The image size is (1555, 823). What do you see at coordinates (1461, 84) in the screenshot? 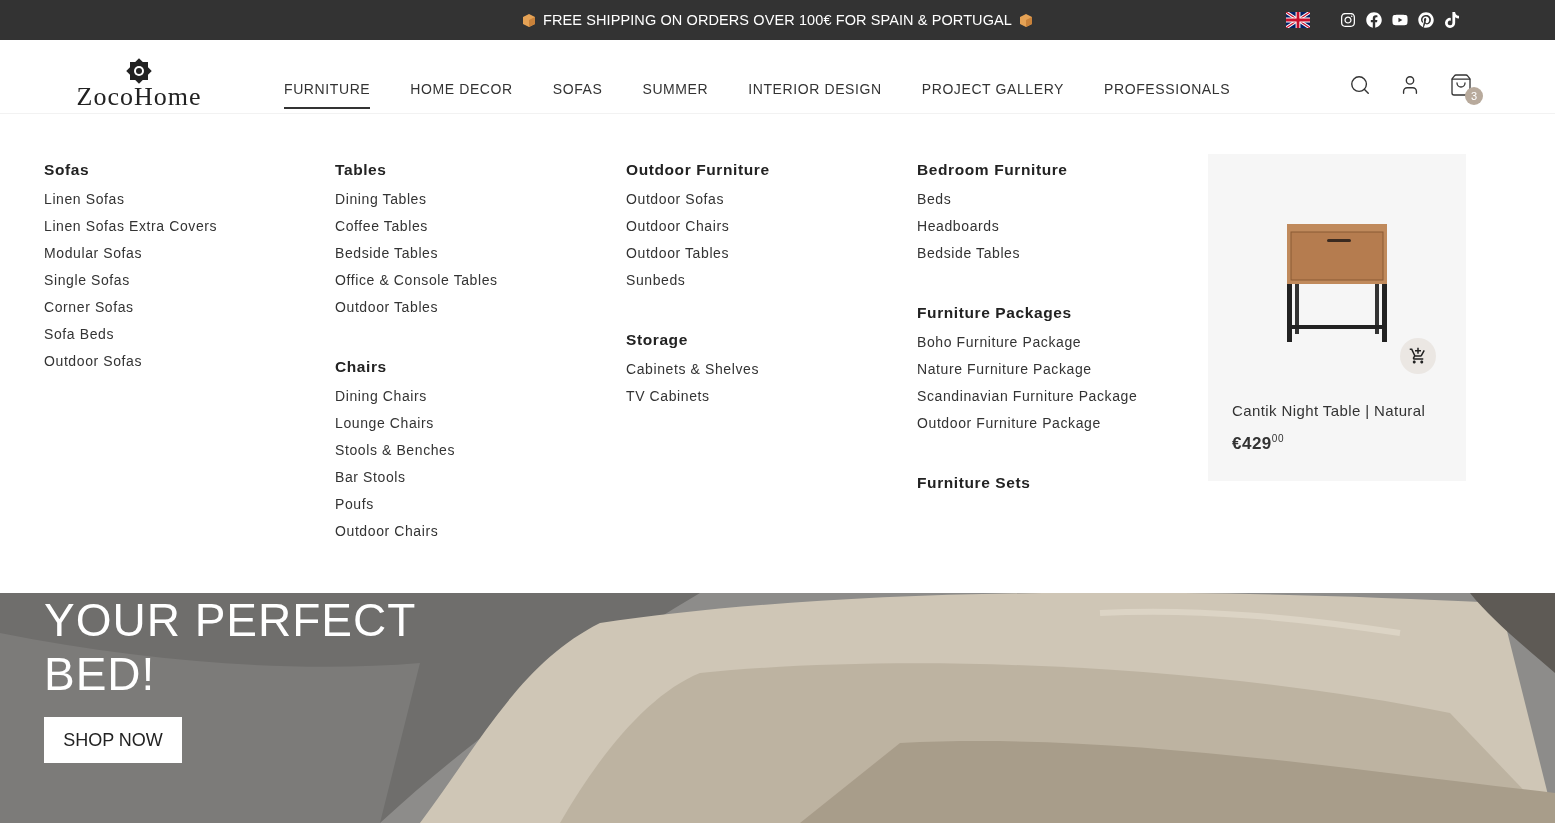
I see `bag-icon` at bounding box center [1461, 84].